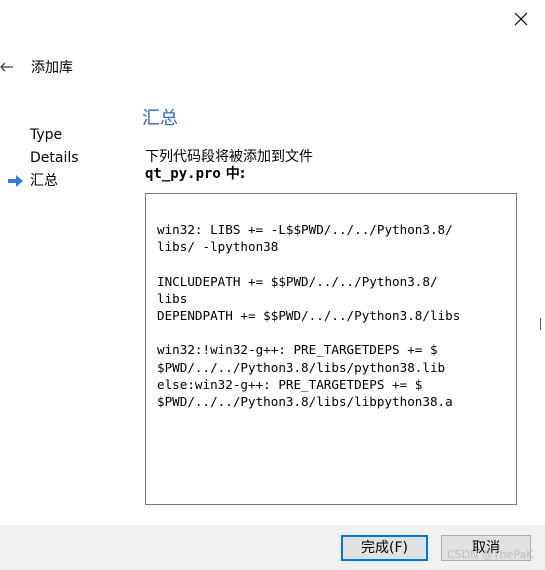 Image resolution: width=545 pixels, height=570 pixels. I want to click on side-marker, so click(541, 324).